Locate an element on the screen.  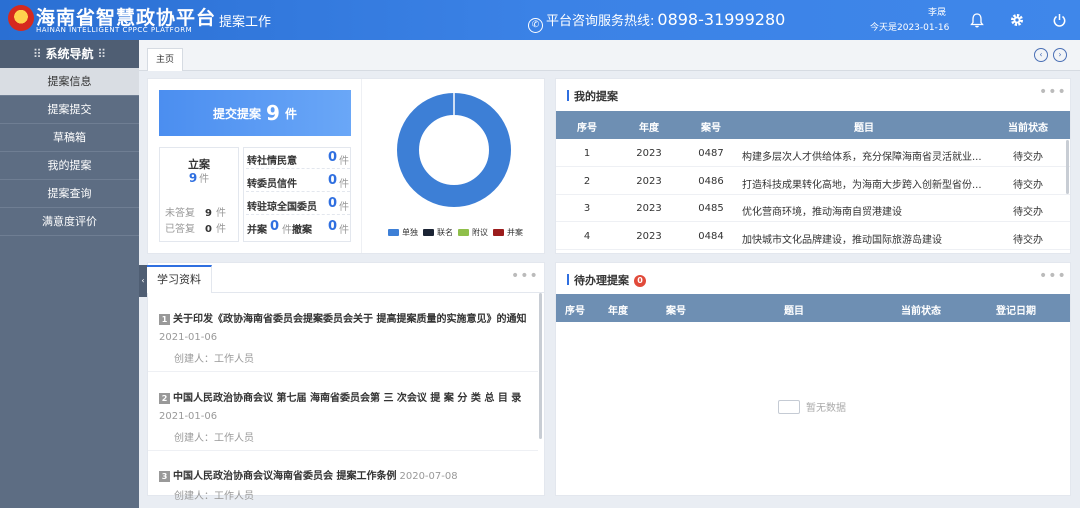
transfer-row: 转社情民意 0 件 is located at coordinates (298, 159).